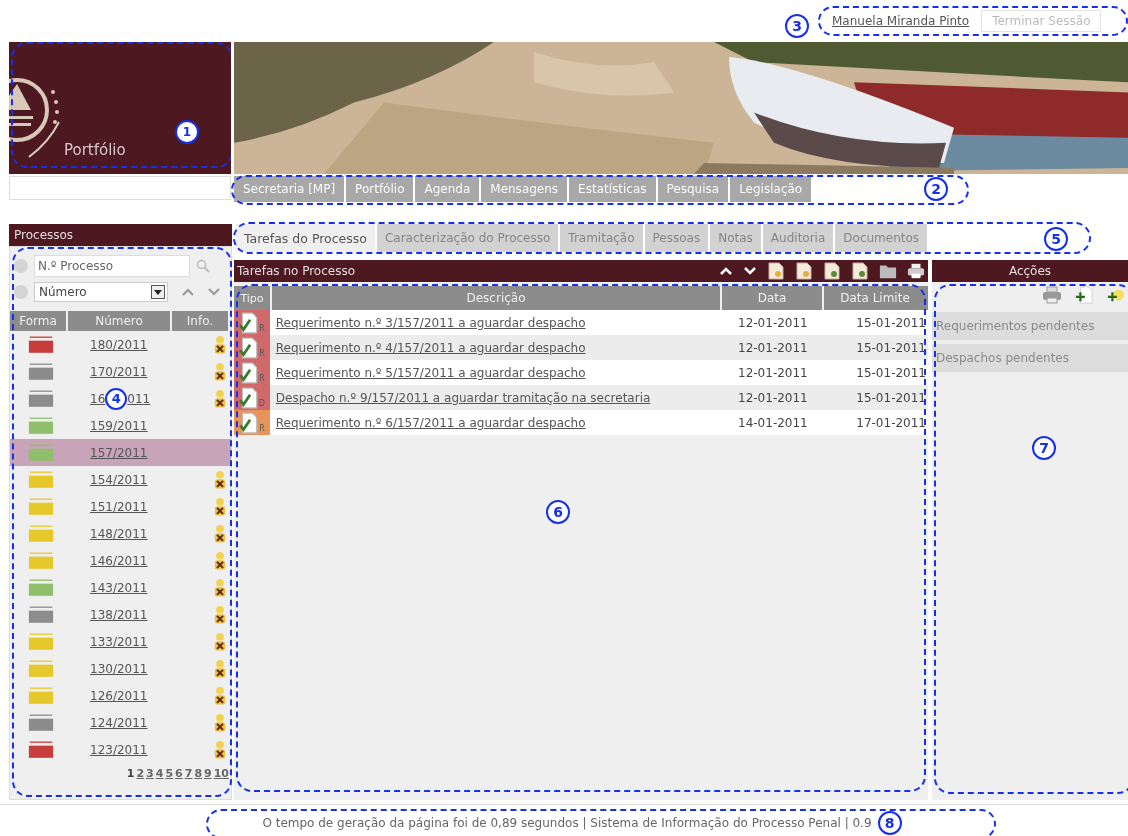 This screenshot has width=1128, height=836. Describe the element at coordinates (1056, 239) in the screenshot. I see `callout-number: 5` at that location.